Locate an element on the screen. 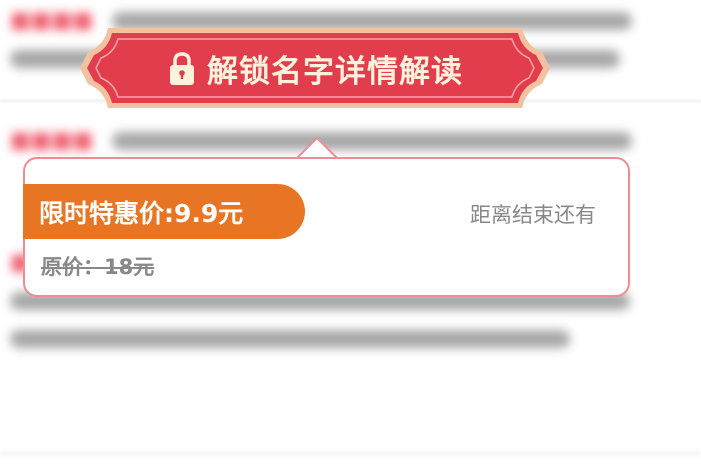 This screenshot has width=701, height=473. blurred-label: ■■■■ is located at coordinates (52, 140).